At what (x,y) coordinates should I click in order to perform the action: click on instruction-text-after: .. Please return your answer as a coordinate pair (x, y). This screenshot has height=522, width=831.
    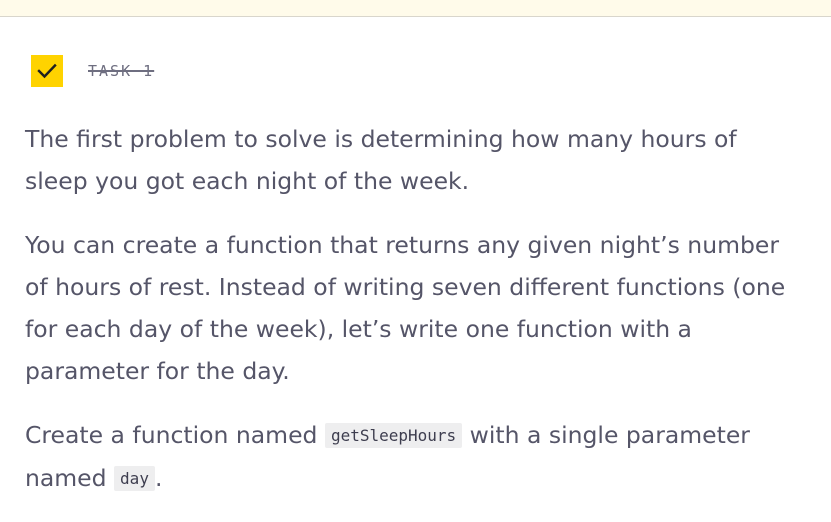
    Looking at the image, I should click on (158, 478).